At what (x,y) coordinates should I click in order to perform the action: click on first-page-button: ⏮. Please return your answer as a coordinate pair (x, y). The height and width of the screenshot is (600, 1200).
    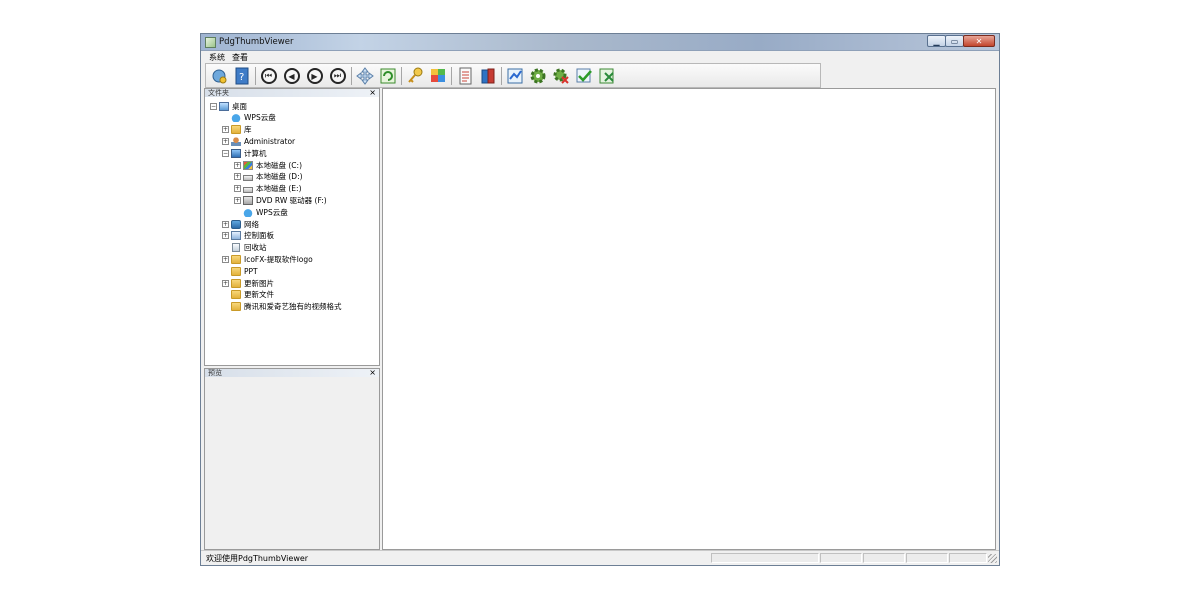
    Looking at the image, I should click on (268, 76).